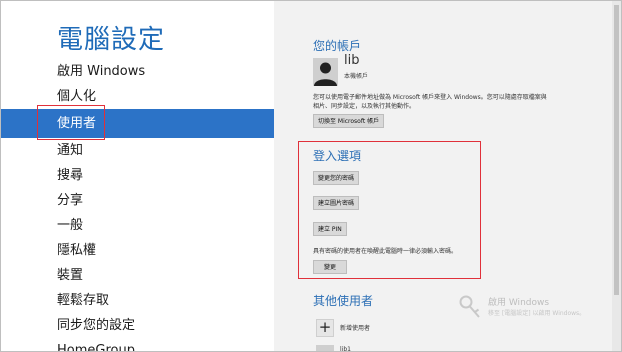  What do you see at coordinates (137, 300) in the screenshot?
I see `nav-item-ease-of-access: 輕鬆存取` at bounding box center [137, 300].